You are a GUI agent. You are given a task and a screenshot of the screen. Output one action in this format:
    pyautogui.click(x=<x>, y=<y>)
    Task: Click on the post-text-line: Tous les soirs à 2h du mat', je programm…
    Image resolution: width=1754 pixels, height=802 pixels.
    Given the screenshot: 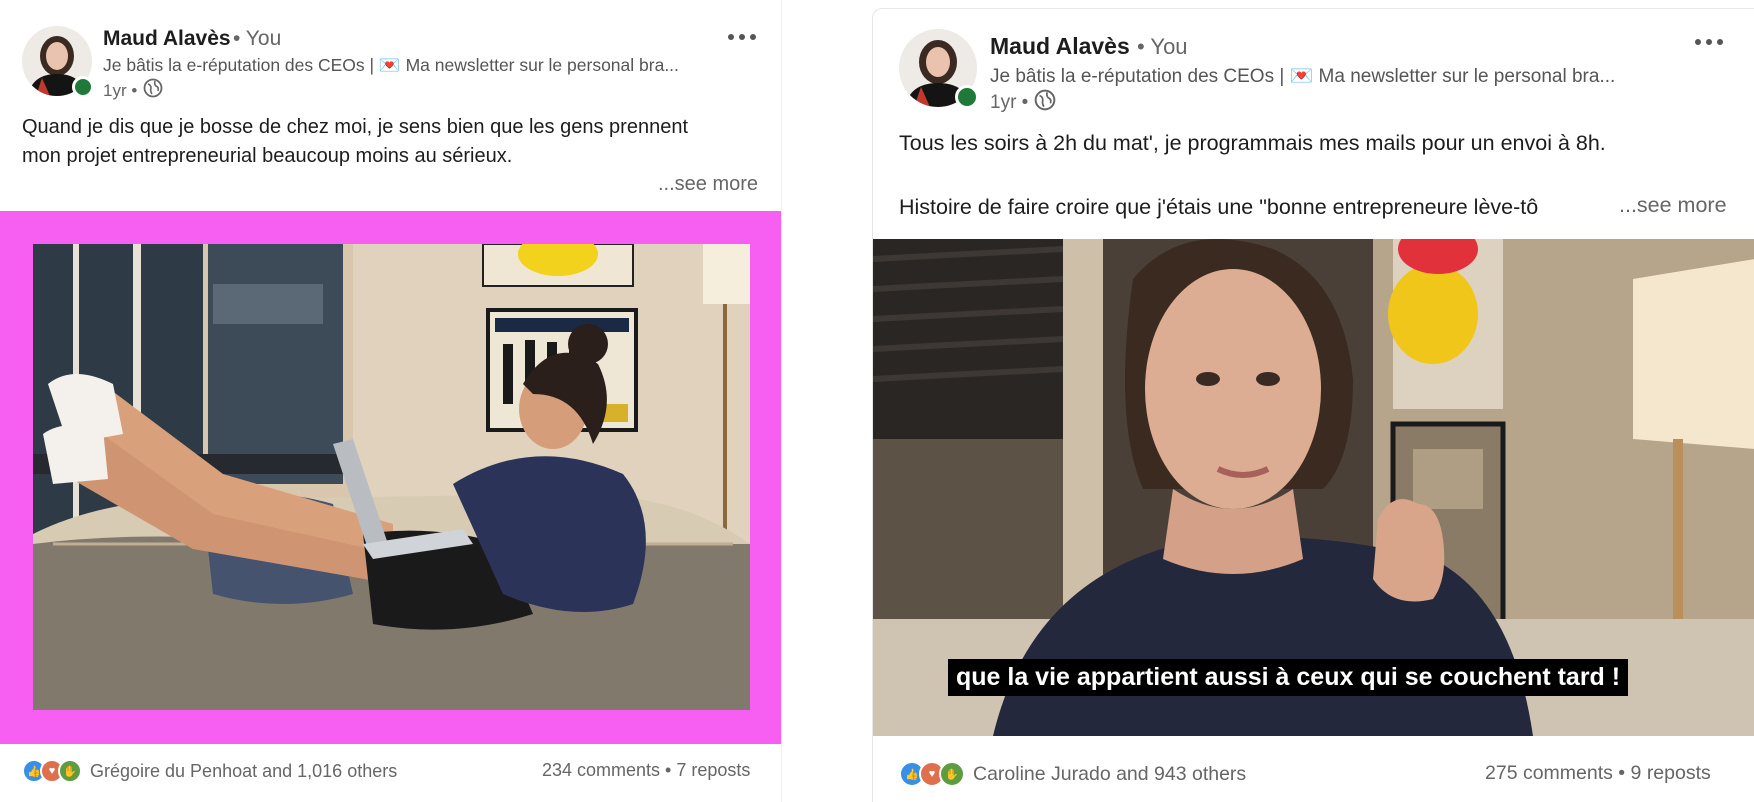 What is the action you would take?
    pyautogui.click(x=1252, y=143)
    